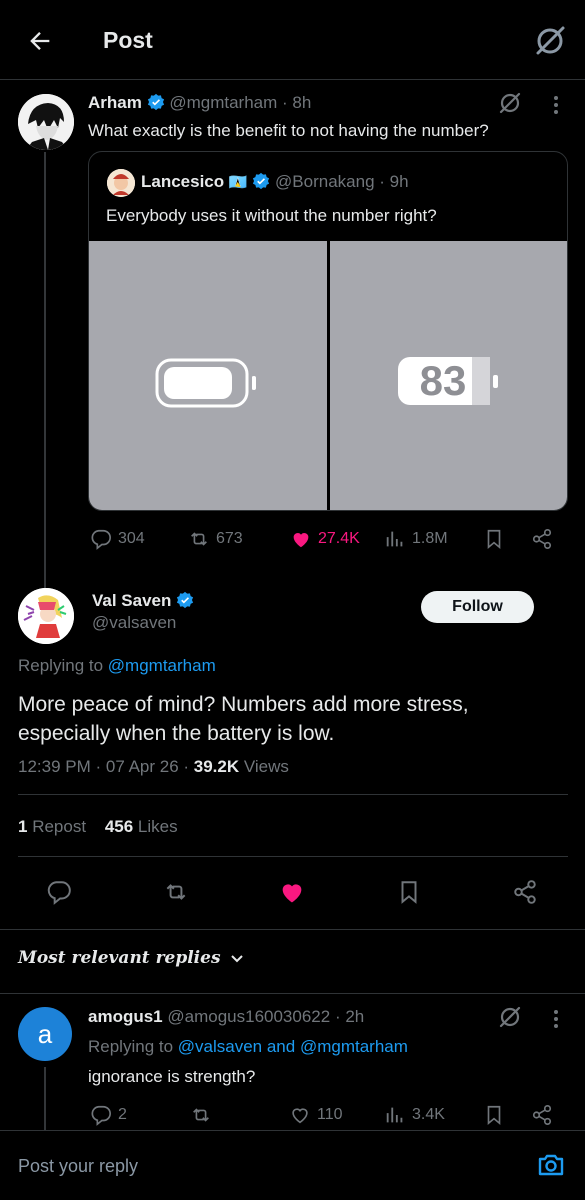  I want to click on likes-count: 456, so click(119, 826).